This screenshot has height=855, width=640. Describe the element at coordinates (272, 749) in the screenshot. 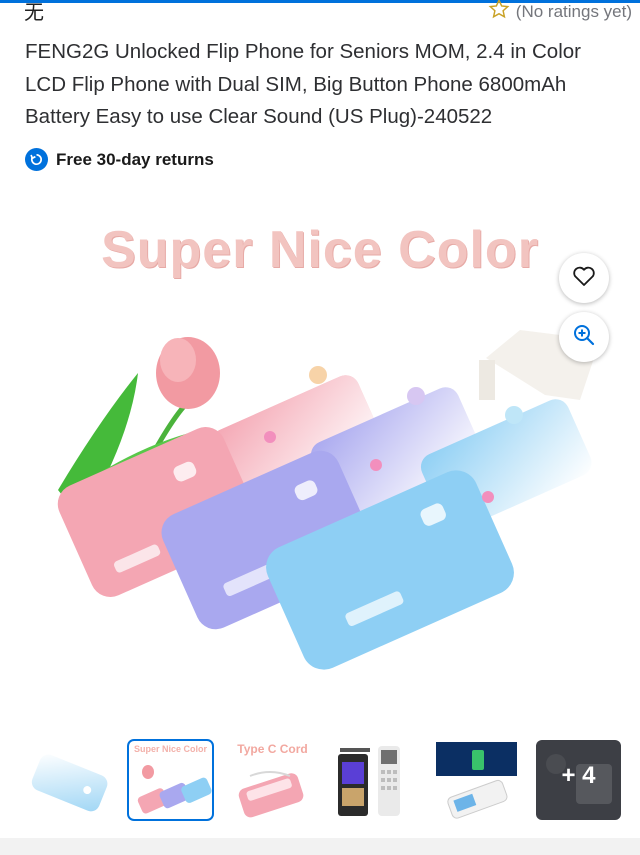

I see `thumbnail-caption: Type C Cord` at that location.